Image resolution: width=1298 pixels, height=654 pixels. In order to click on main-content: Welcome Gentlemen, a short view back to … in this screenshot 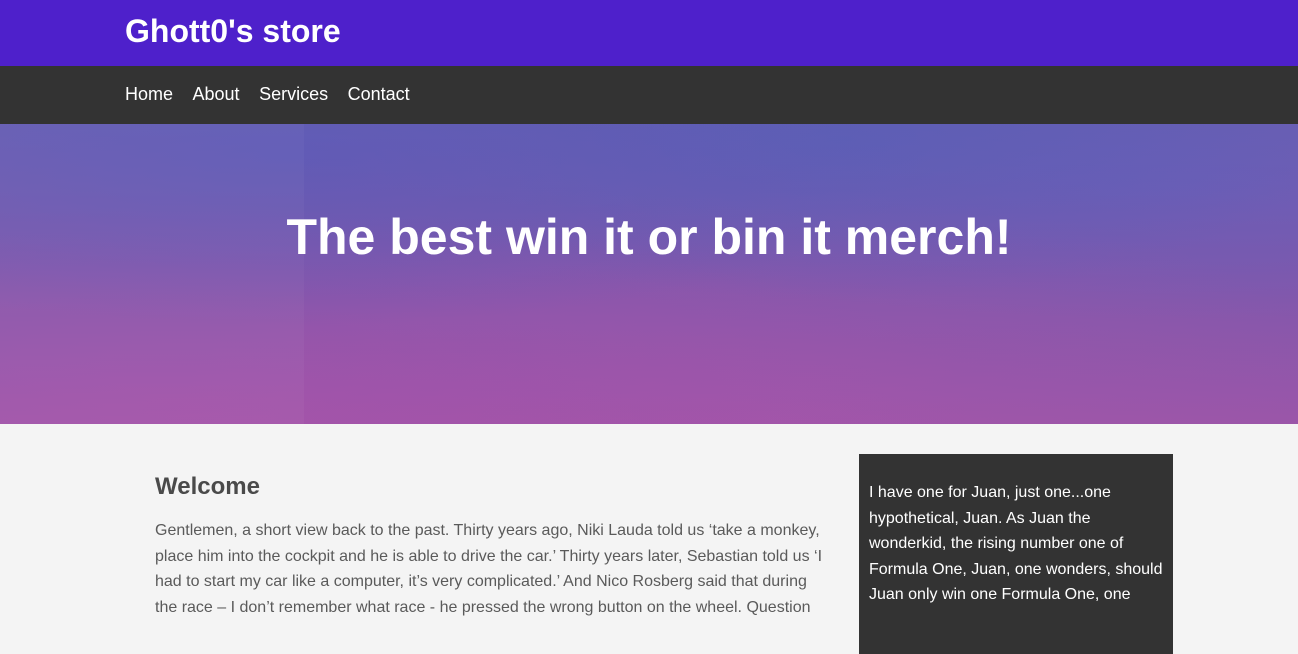, I will do `click(490, 545)`.